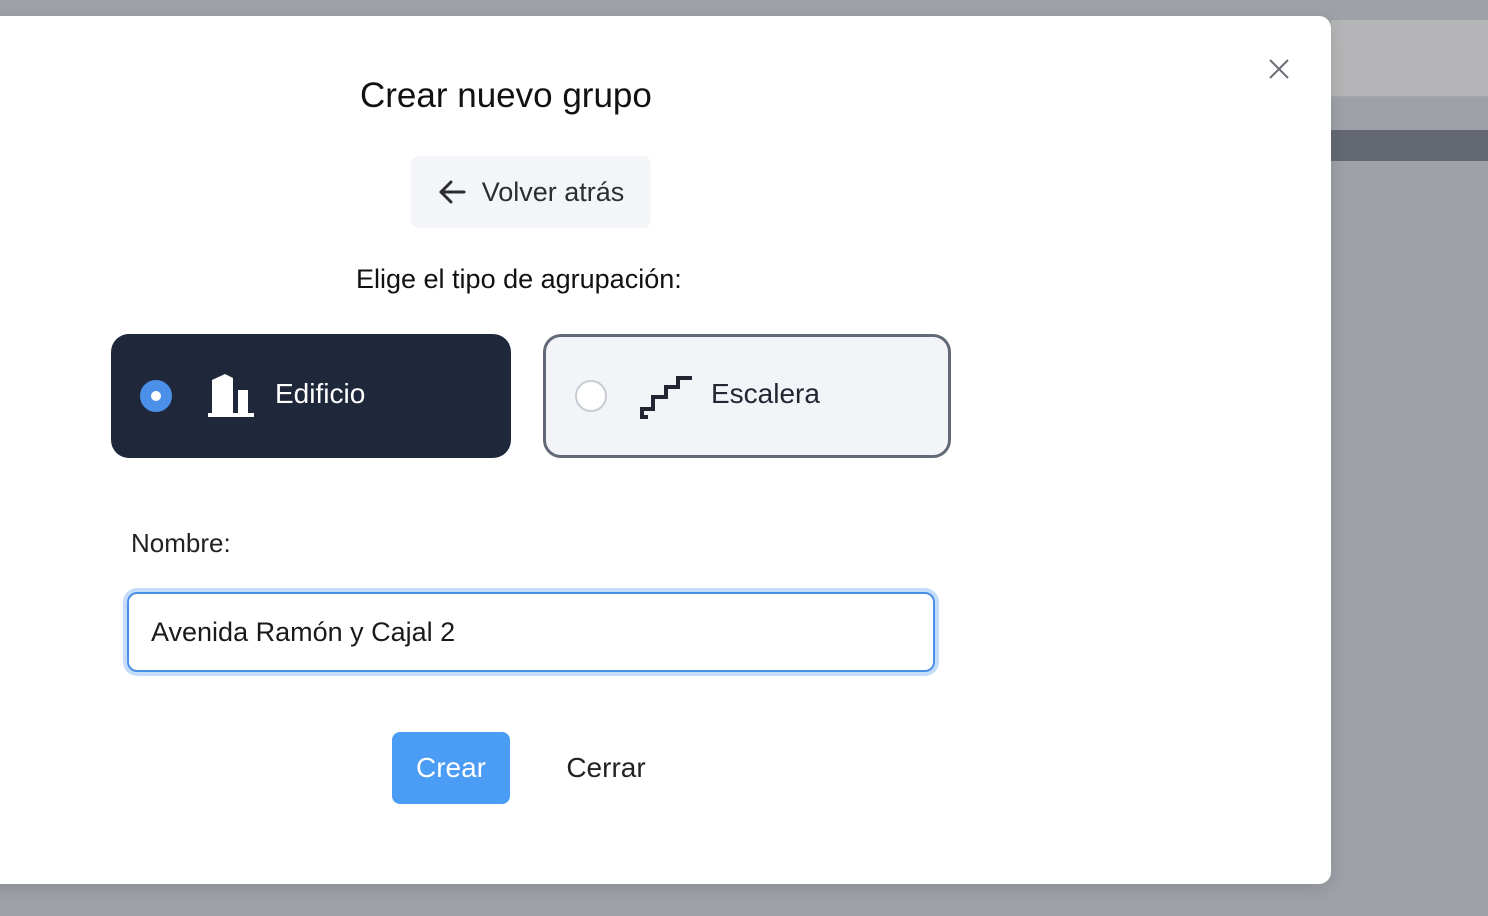 This screenshot has height=916, width=1488. I want to click on building-icon, so click(231, 395).